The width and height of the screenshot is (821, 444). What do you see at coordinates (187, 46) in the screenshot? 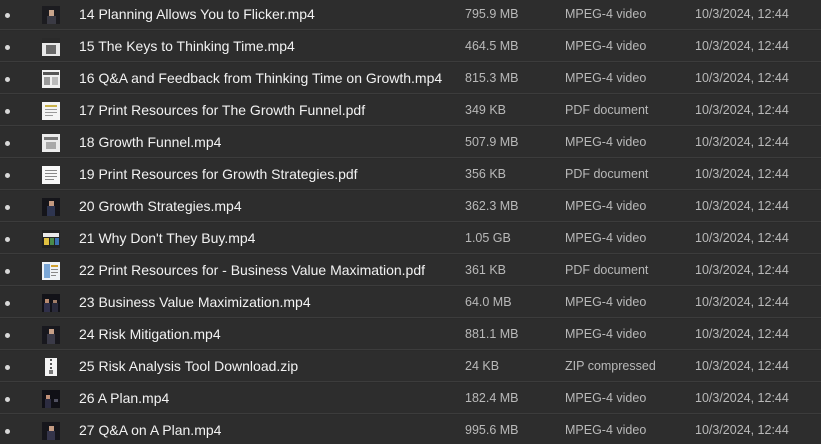
I see `file-name: 15 The Keys to Thinking Time.mp4` at bounding box center [187, 46].